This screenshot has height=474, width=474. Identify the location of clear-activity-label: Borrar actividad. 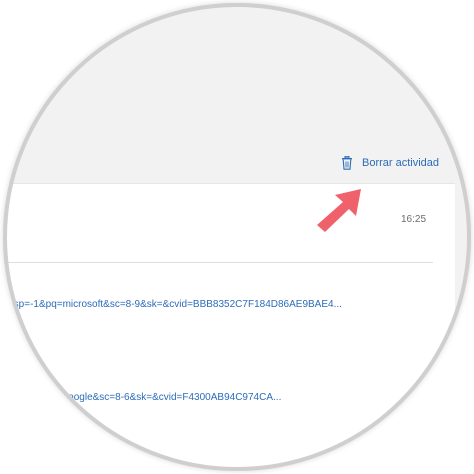
(401, 163).